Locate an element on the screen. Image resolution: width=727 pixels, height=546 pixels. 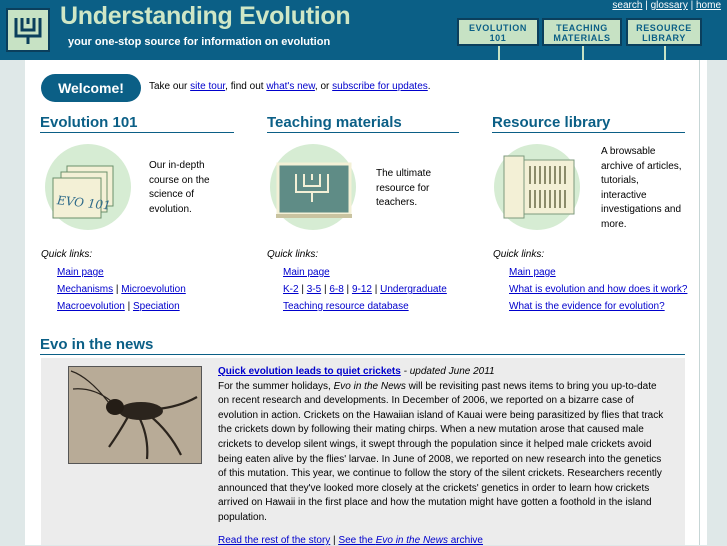
search-link: search is located at coordinates (627, 5).